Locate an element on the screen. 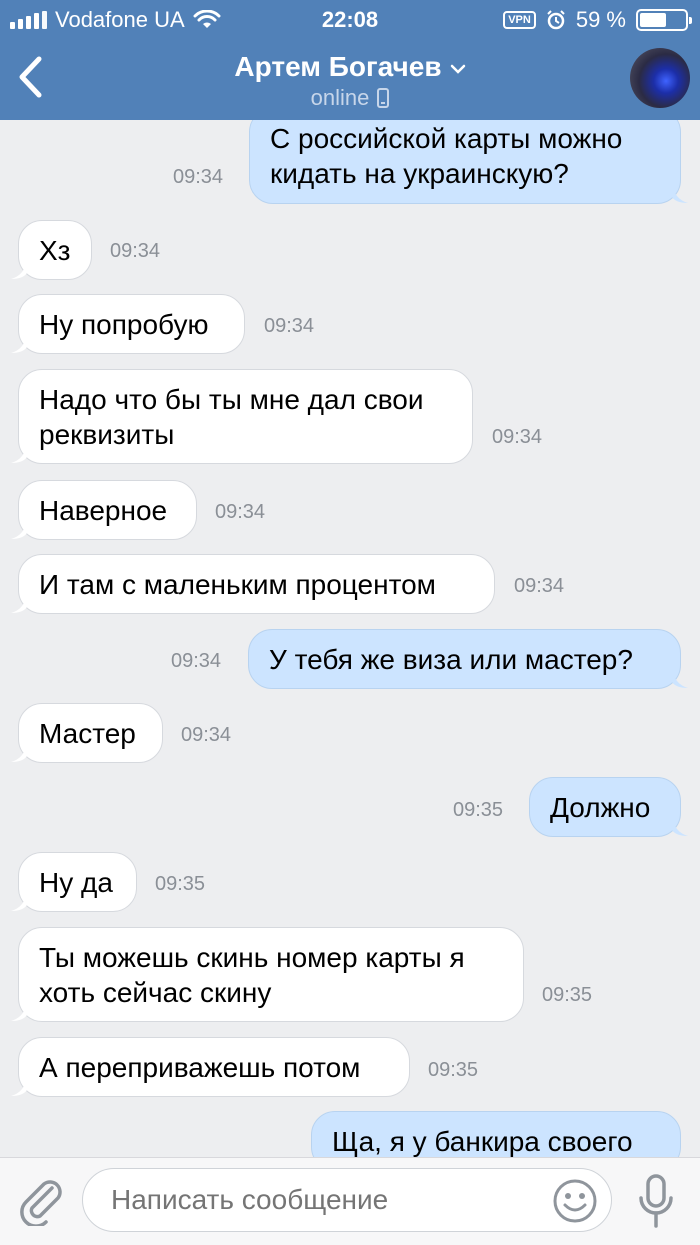 The image size is (700, 1245). alarm-icon is located at coordinates (556, 20).